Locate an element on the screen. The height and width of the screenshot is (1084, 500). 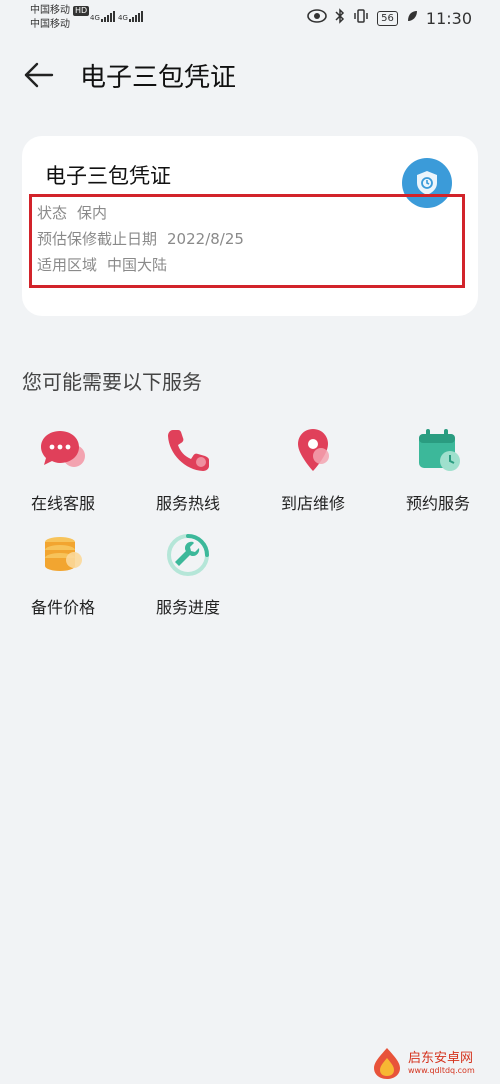
back-button is located at coordinates (39, 75).